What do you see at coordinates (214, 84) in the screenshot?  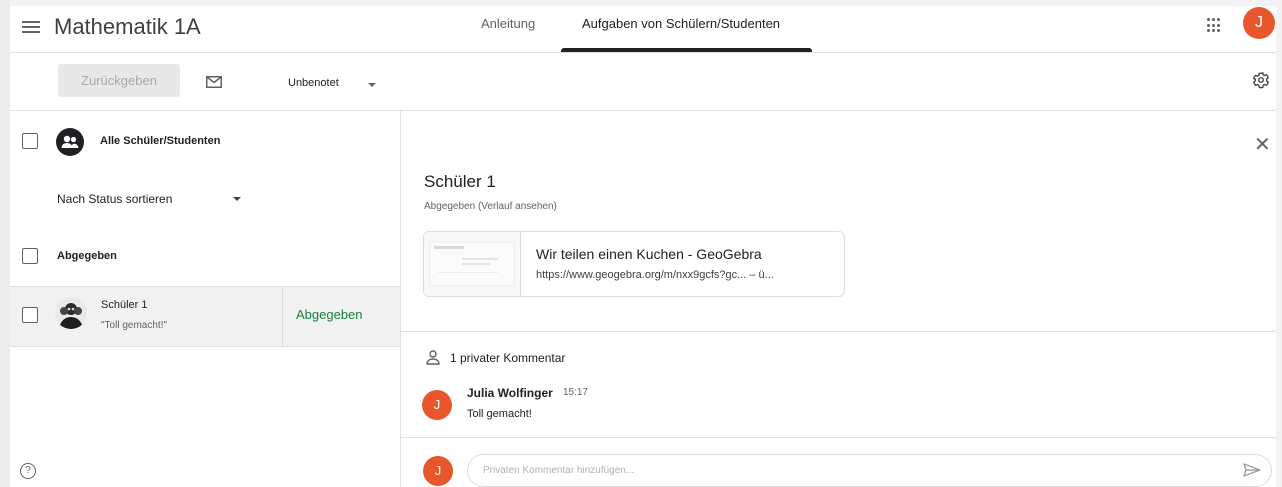 I see `mail-icon` at bounding box center [214, 84].